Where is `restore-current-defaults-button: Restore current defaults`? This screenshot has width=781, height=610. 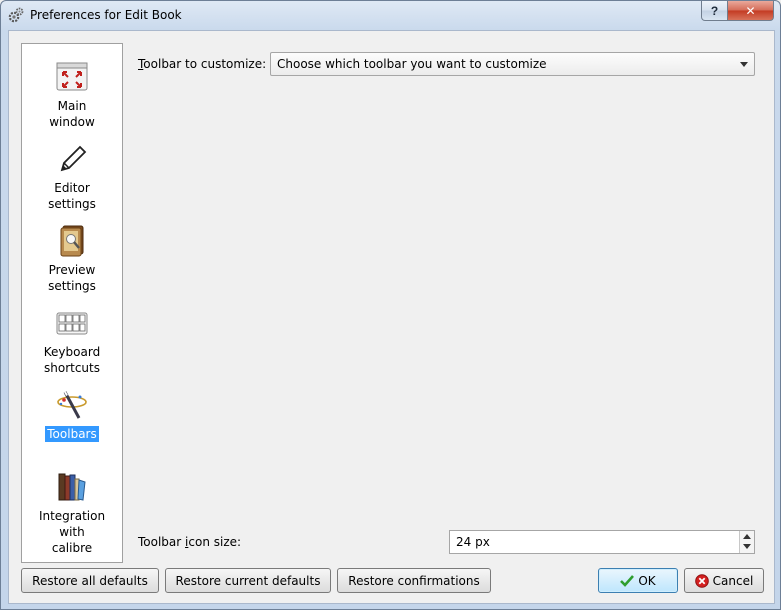 restore-current-defaults-button: Restore current defaults is located at coordinates (248, 580).